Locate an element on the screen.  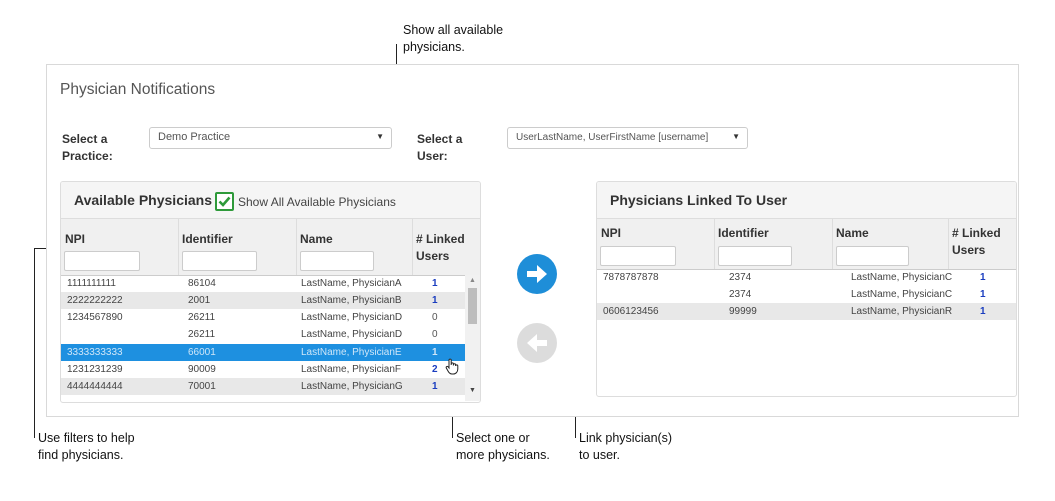
col-identifier: Identifier is located at coordinates (743, 233).